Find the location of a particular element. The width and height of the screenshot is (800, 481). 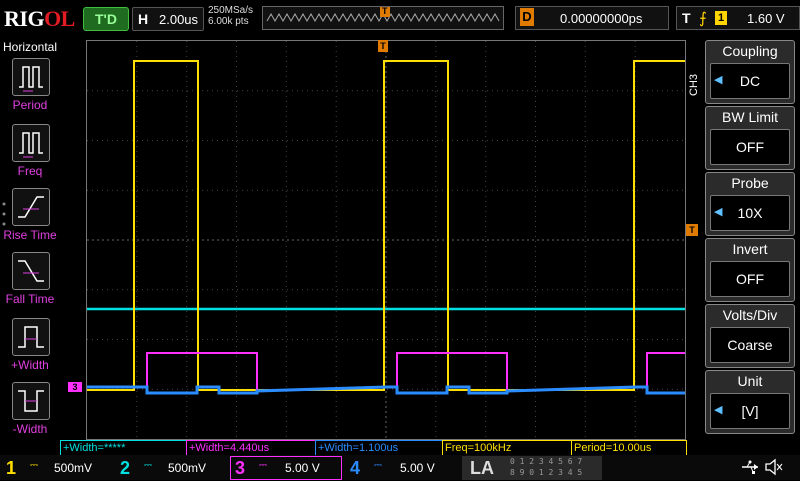

delay-box: D 0.00000000ps is located at coordinates (592, 18).